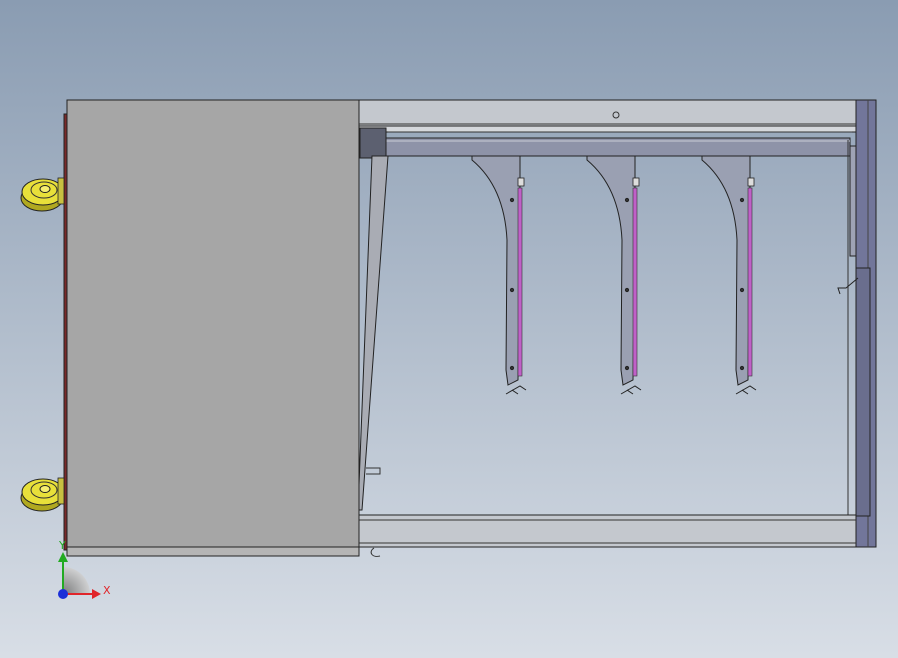 This screenshot has width=898, height=658. What do you see at coordinates (62, 545) in the screenshot?
I see `triad-y-label: Y` at bounding box center [62, 545].